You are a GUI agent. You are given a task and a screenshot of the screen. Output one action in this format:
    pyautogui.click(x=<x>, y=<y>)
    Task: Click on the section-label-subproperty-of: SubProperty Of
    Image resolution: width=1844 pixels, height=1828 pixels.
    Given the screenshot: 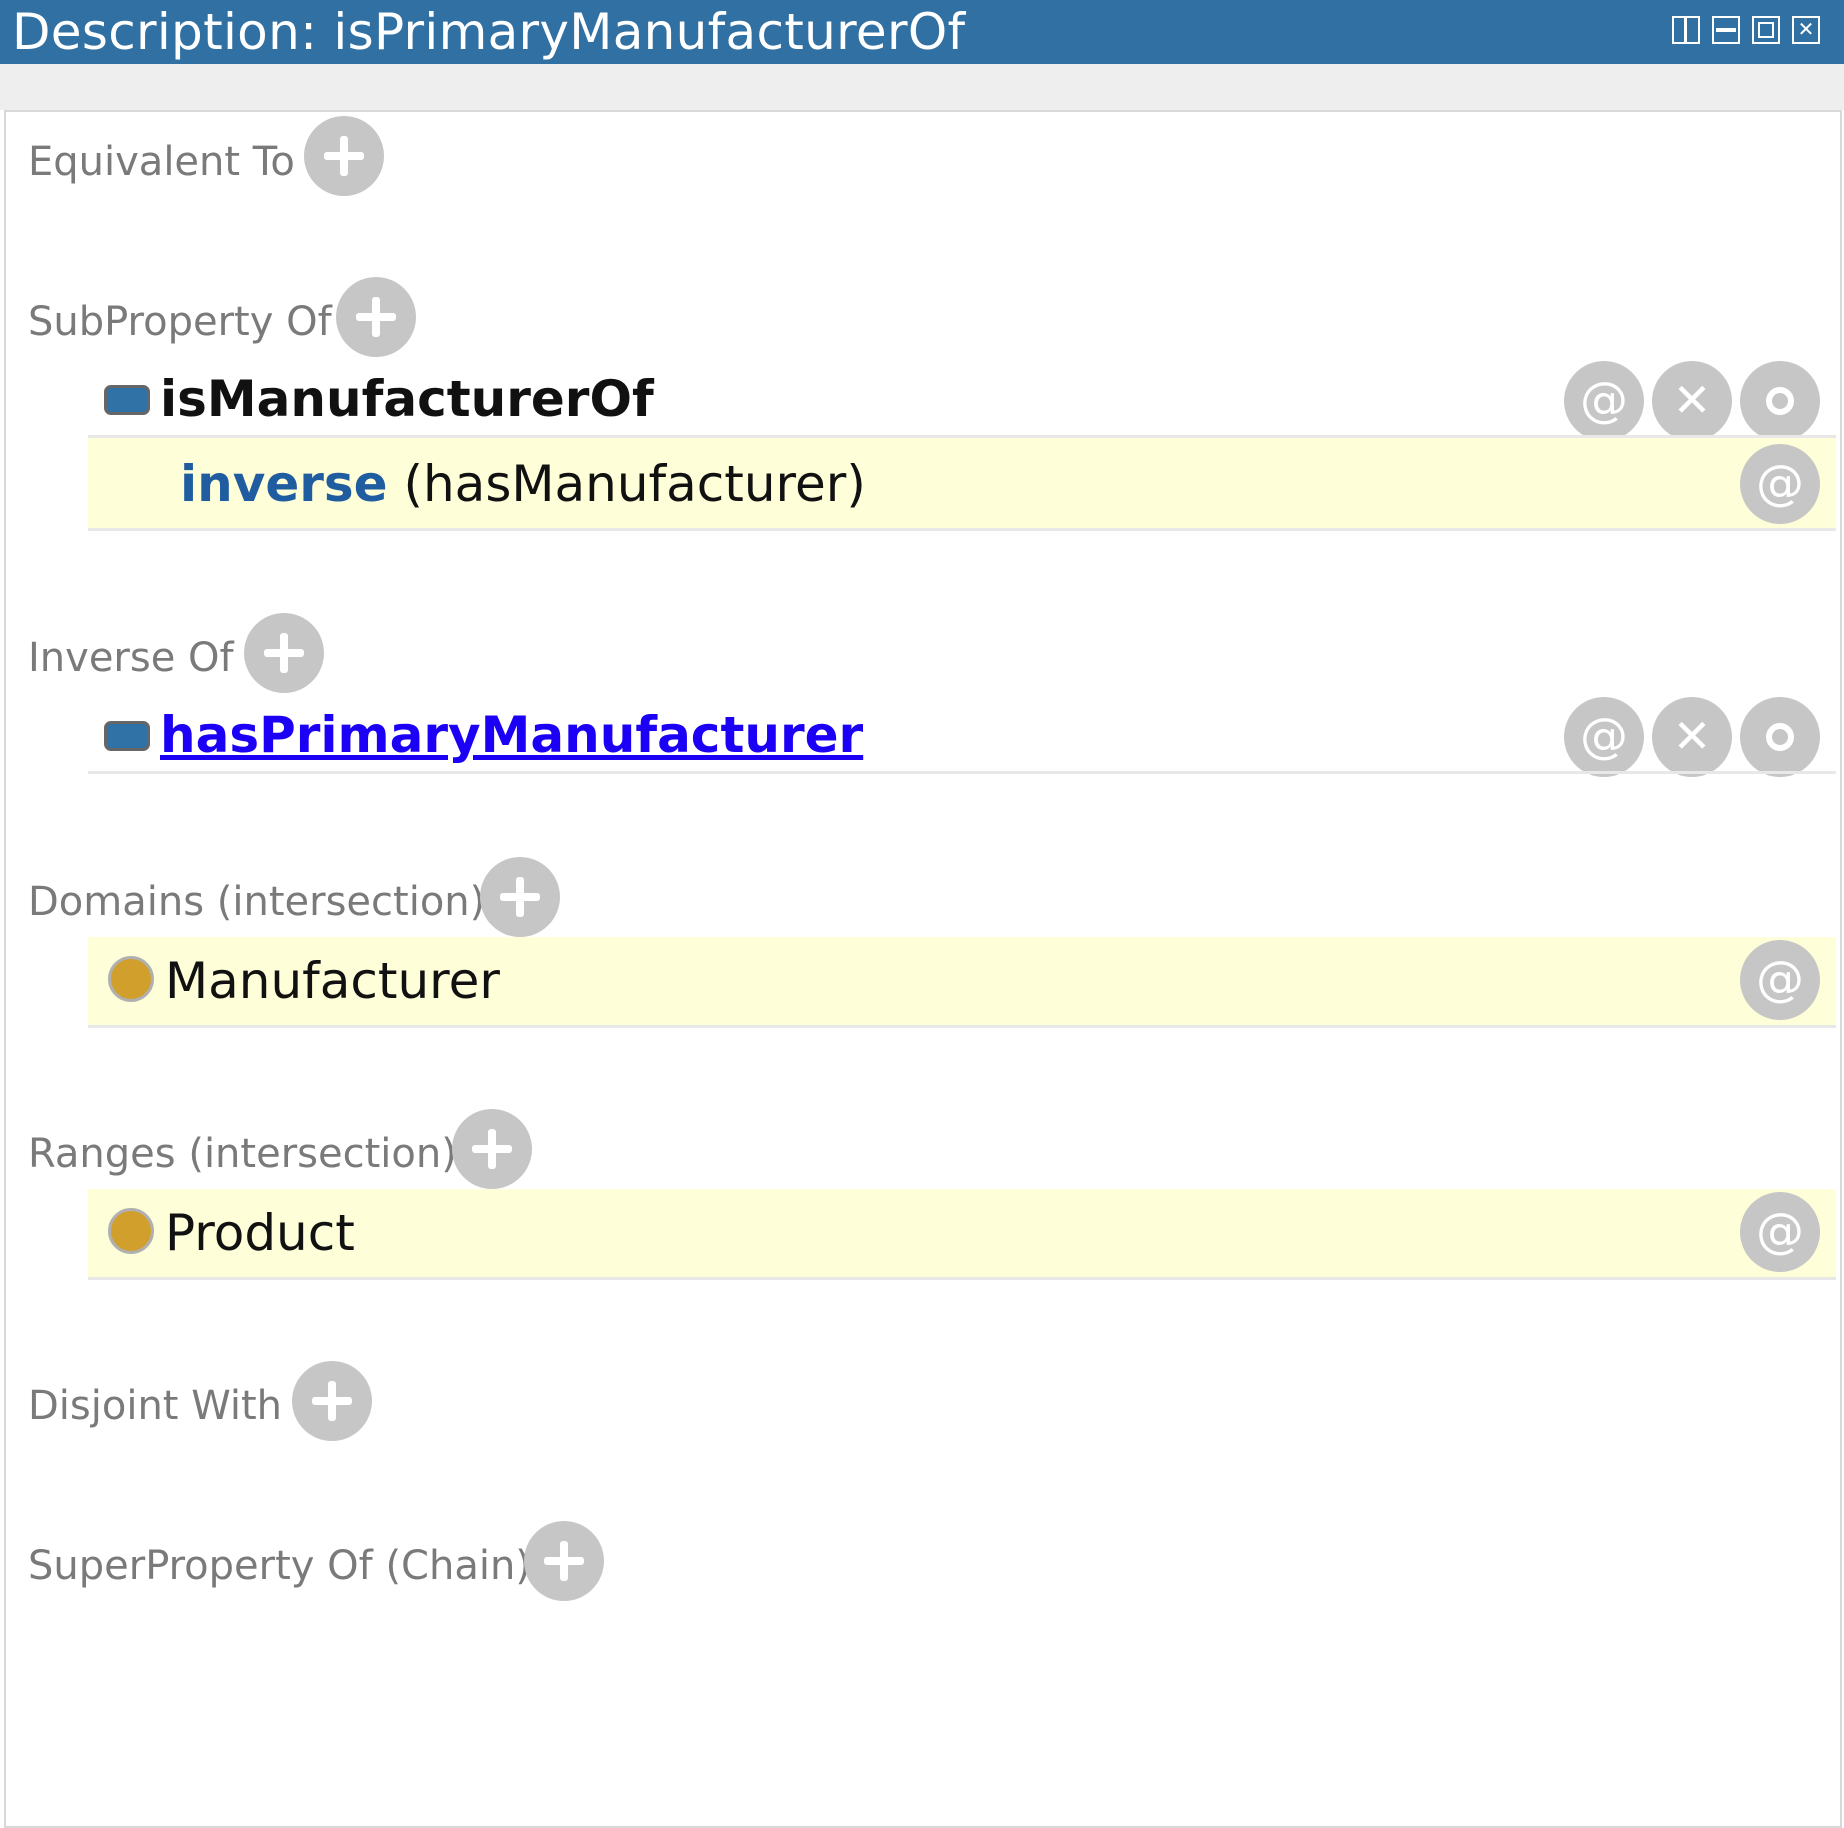 What is the action you would take?
    pyautogui.click(x=180, y=322)
    